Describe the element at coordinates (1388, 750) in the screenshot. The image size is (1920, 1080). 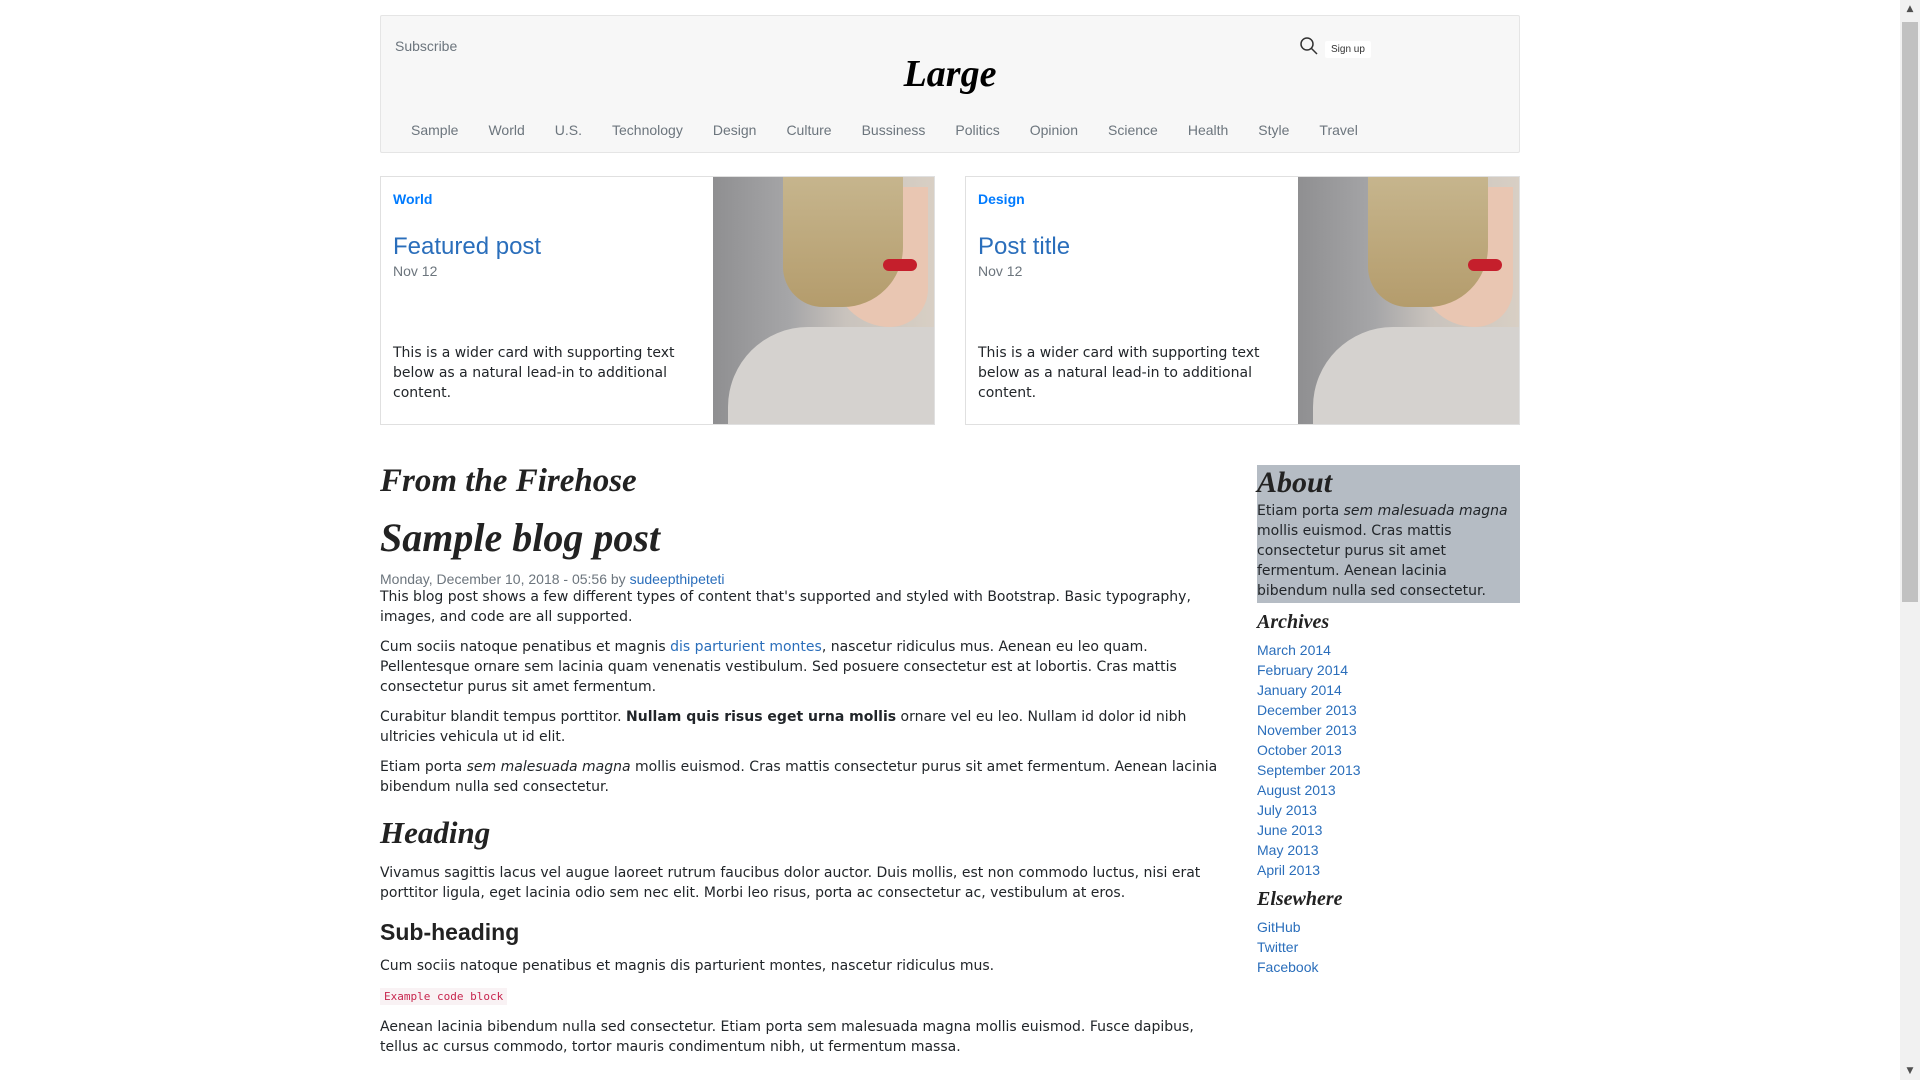
I see `list-item: October 2013` at that location.